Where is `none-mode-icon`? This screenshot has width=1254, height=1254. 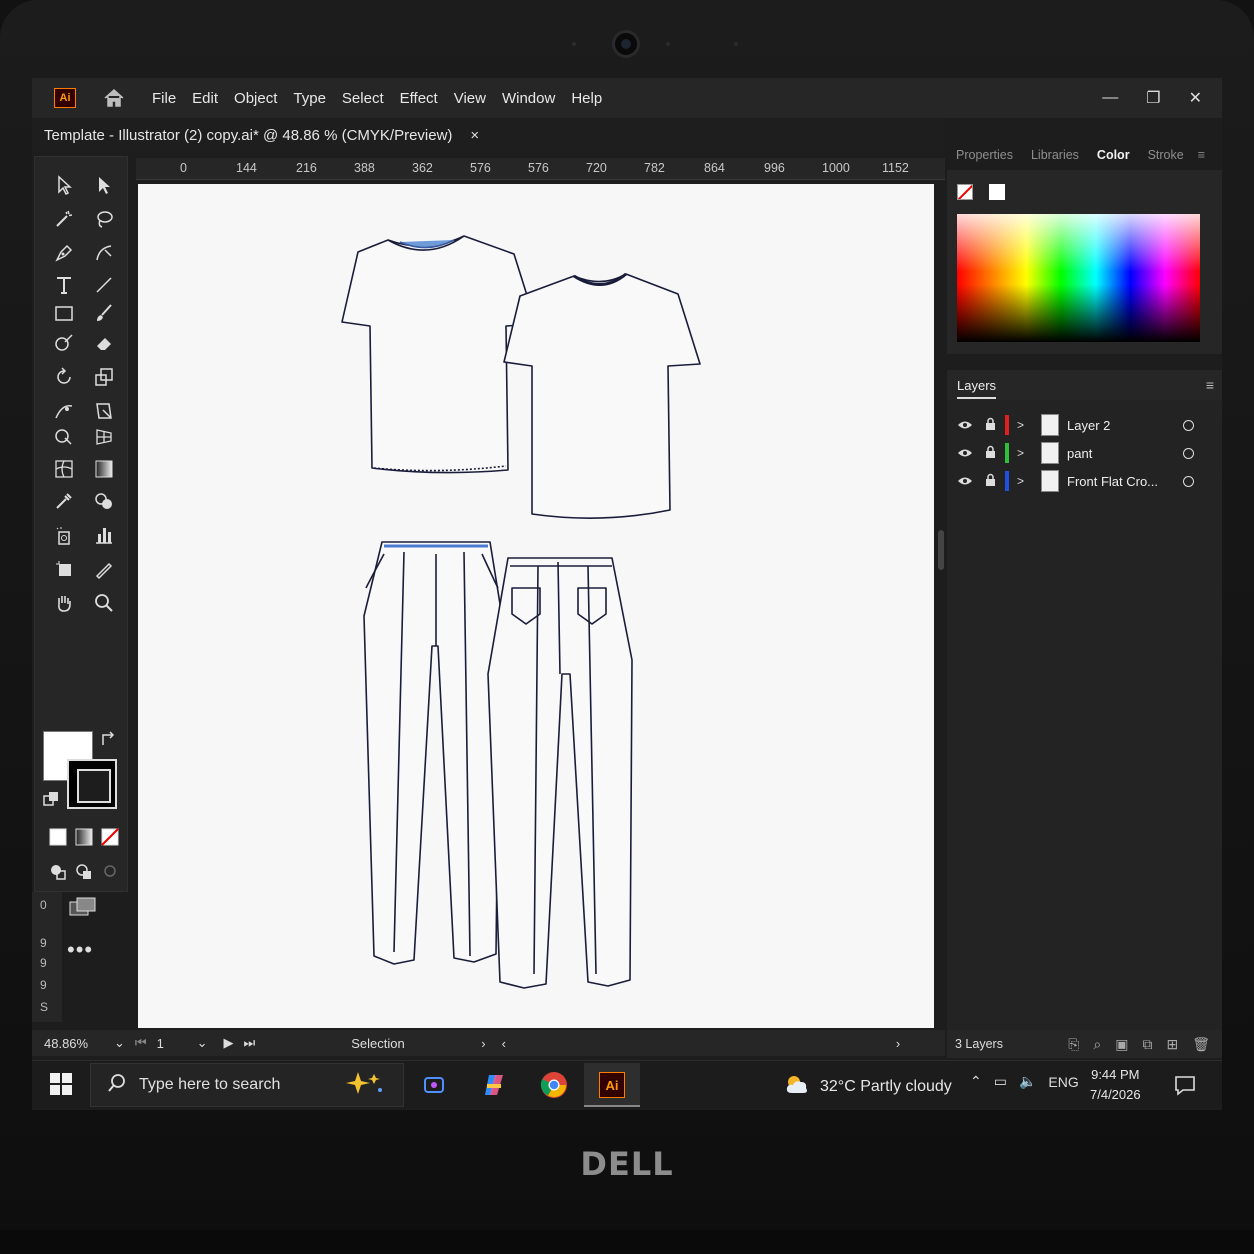
none-mode-icon is located at coordinates (110, 837).